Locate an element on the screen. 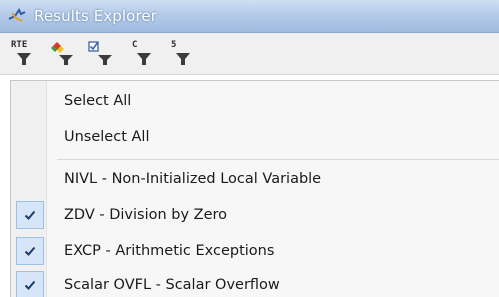 Image resolution: width=499 pixels, height=297 pixels. checkbox-filter-button is located at coordinates (101, 53).